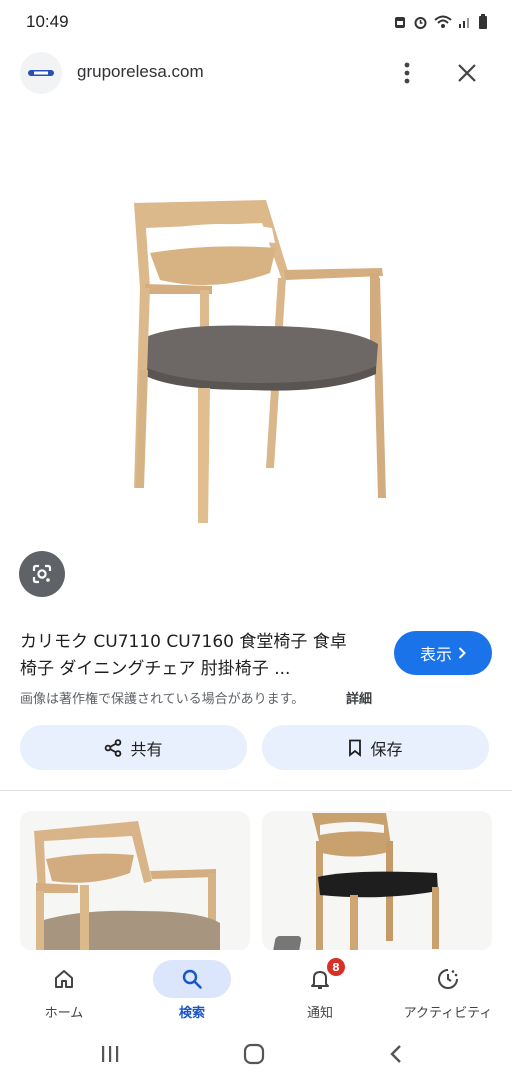 This screenshot has width=512, height=1080. Describe the element at coordinates (386, 749) in the screenshot. I see `save-button-label: 保存` at that location.